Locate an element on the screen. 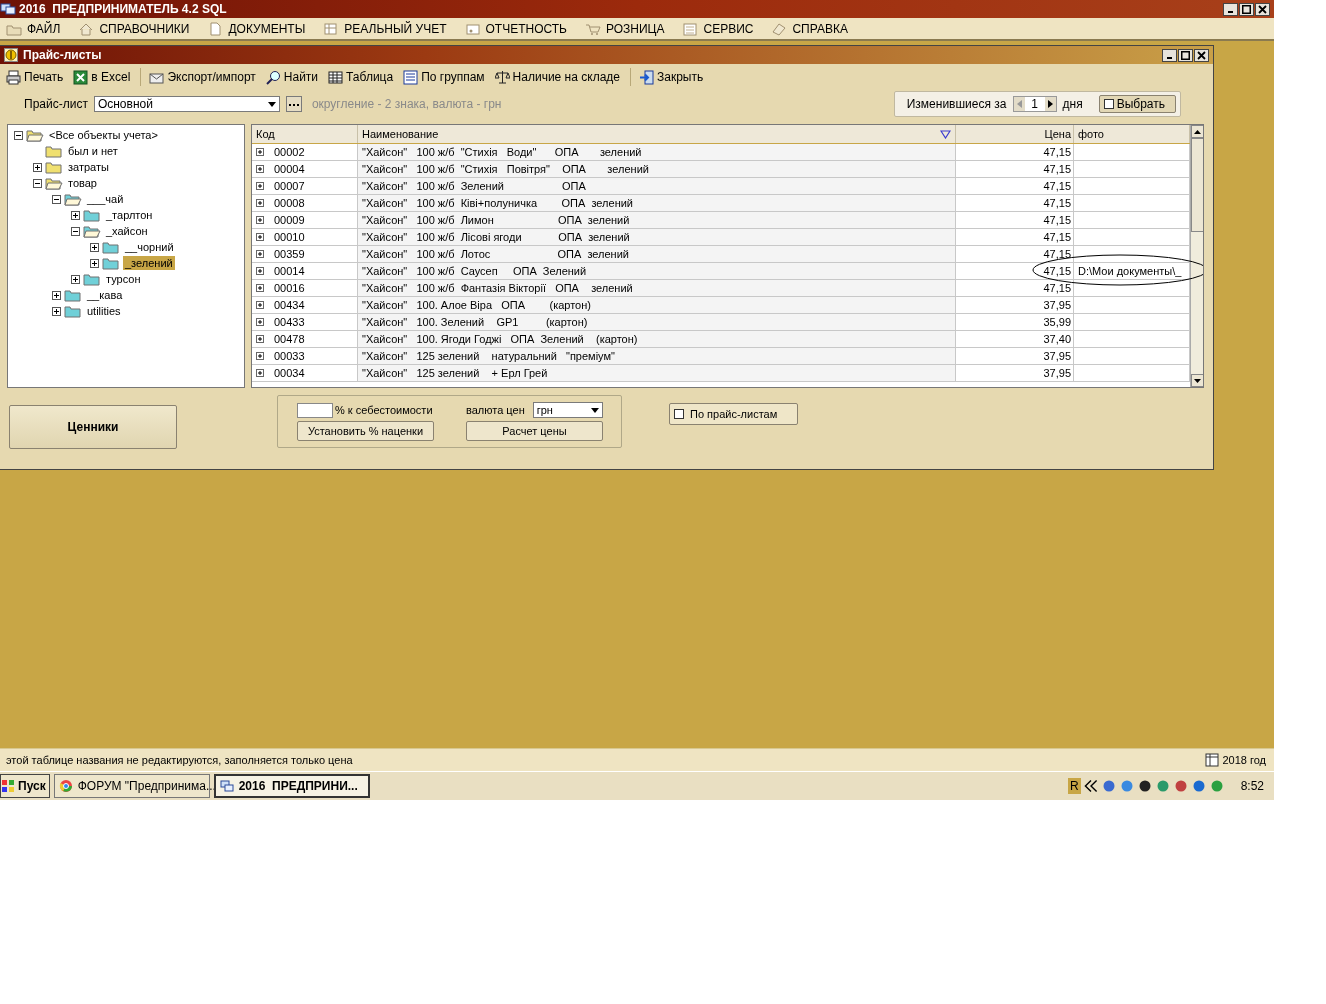 The image size is (1326, 1004). table-cell: "Хайсон" 125 зелений натуральний "преміум" is located at coordinates (657, 356).